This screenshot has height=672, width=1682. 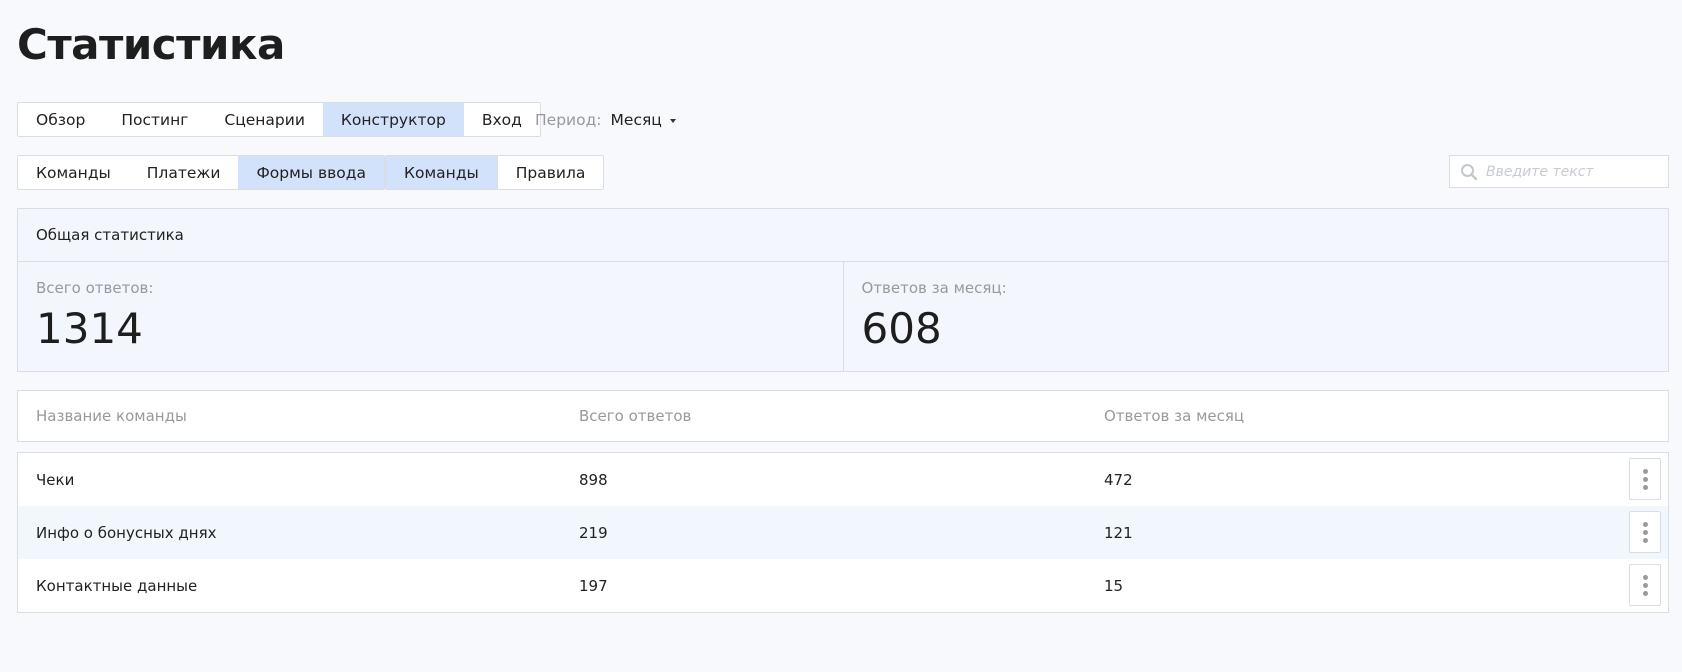 What do you see at coordinates (550, 172) in the screenshot?
I see `tab-view-rules: Правила` at bounding box center [550, 172].